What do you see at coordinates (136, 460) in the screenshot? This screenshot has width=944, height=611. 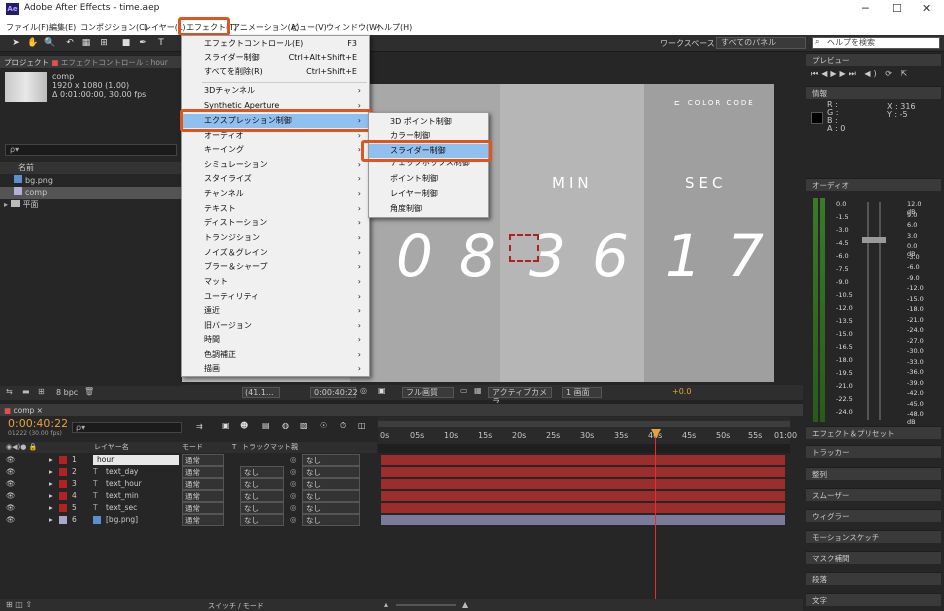 I see `layer-name-field: hour` at bounding box center [136, 460].